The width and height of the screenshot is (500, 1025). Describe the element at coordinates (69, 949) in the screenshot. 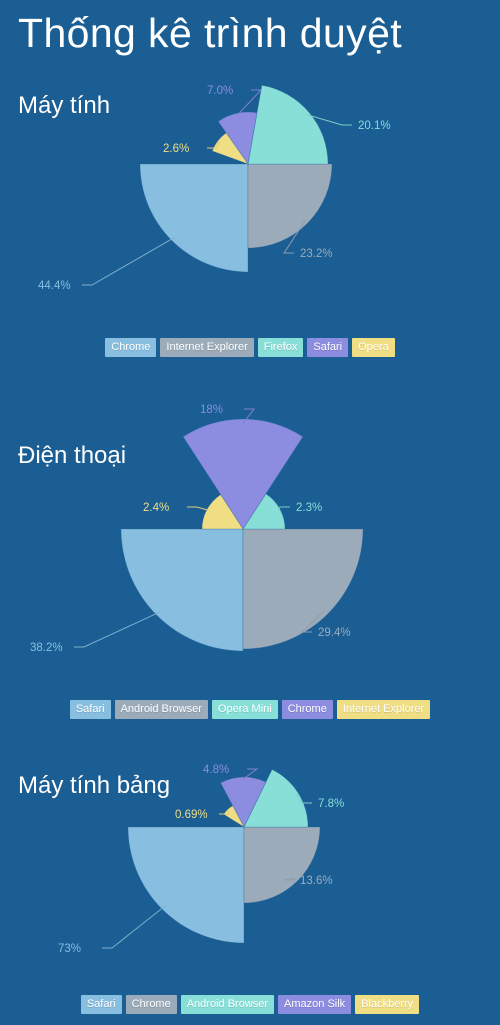

I see `slice-percent-label: 73%` at that location.